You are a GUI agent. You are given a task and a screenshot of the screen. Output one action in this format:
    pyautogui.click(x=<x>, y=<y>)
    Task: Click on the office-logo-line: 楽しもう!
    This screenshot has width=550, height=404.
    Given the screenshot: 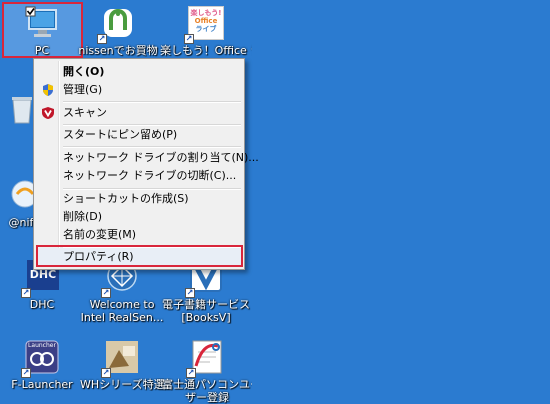 What is the action you would take?
    pyautogui.click(x=206, y=13)
    